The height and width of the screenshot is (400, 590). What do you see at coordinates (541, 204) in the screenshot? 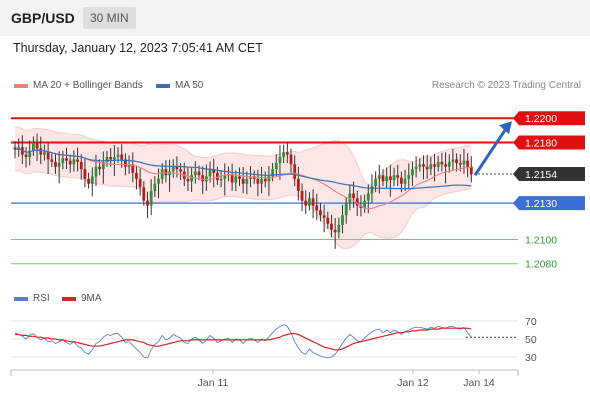
I see `price-label-3: 1.2130` at bounding box center [541, 204].